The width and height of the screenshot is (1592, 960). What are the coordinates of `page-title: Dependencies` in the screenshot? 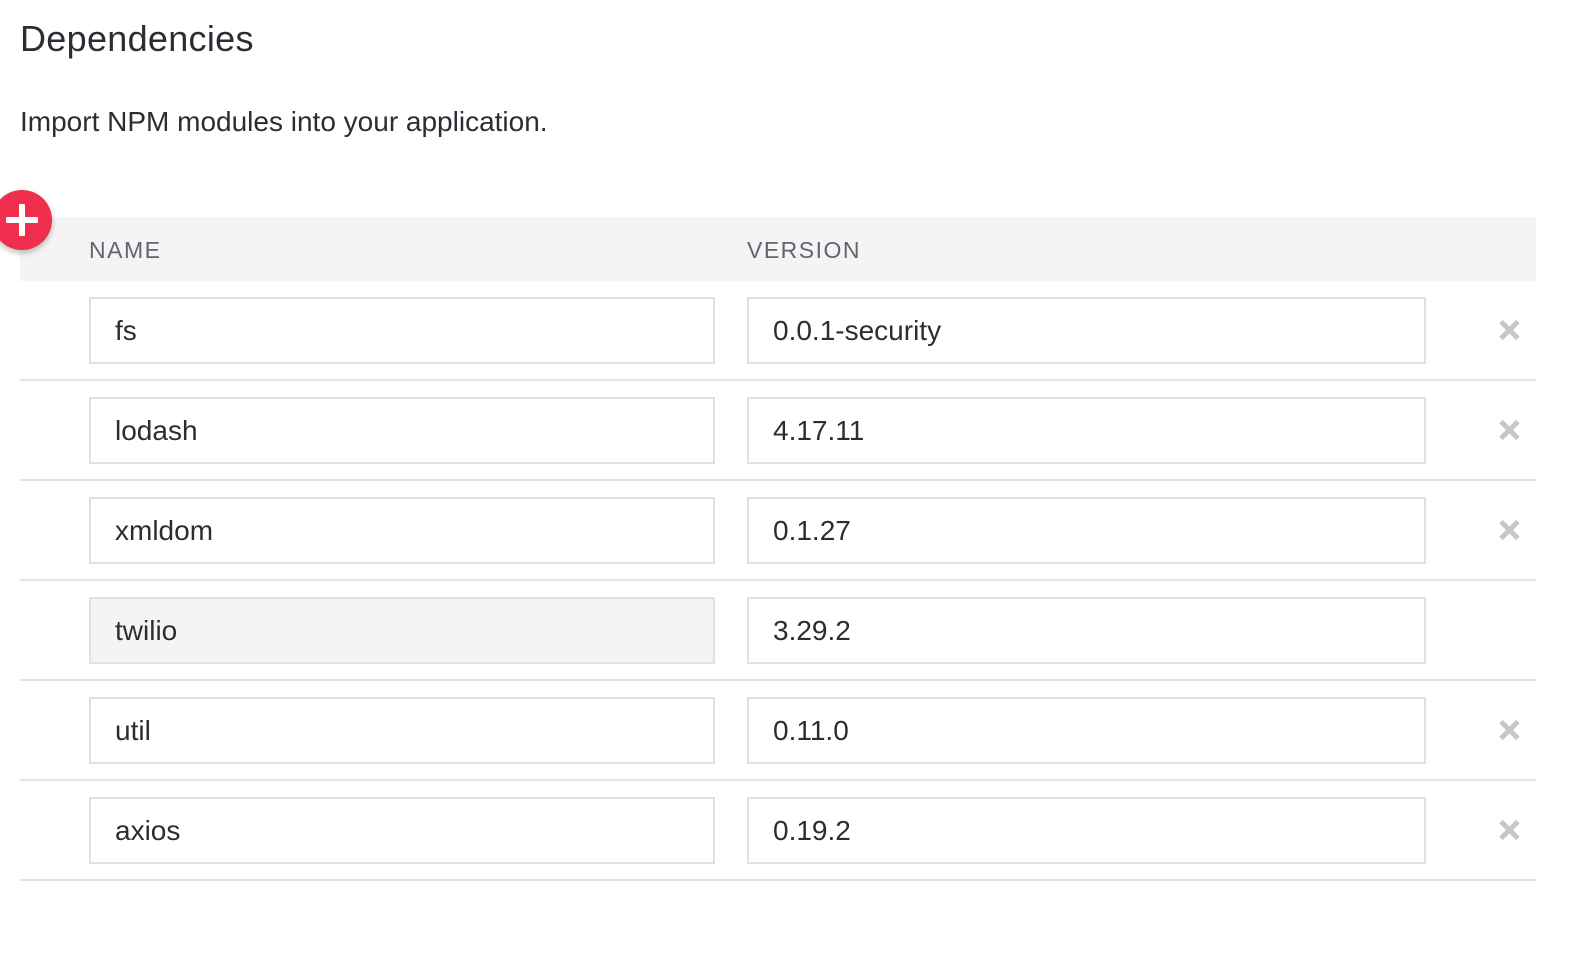 It's located at (137, 38).